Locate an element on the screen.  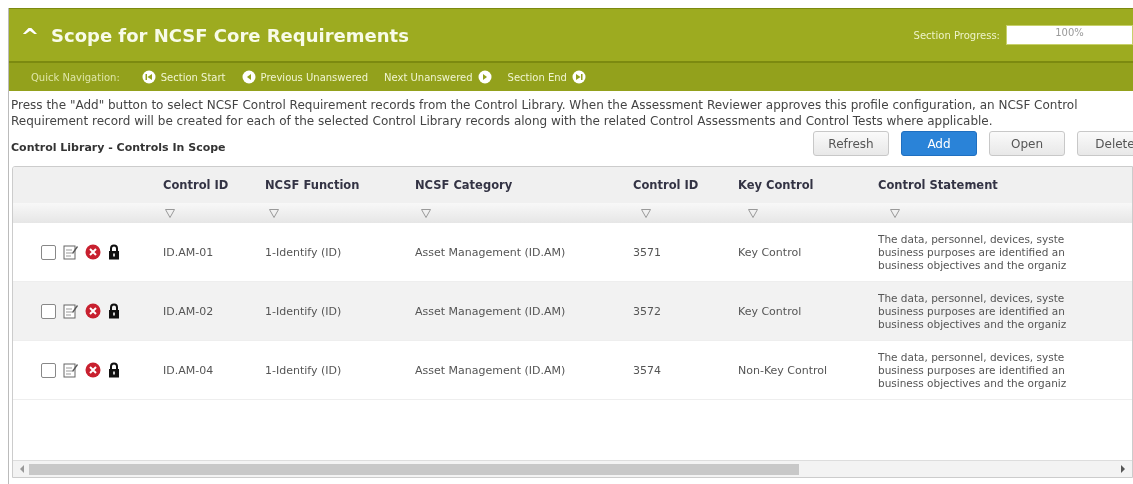
toolbar-button: Open is located at coordinates (1027, 143).